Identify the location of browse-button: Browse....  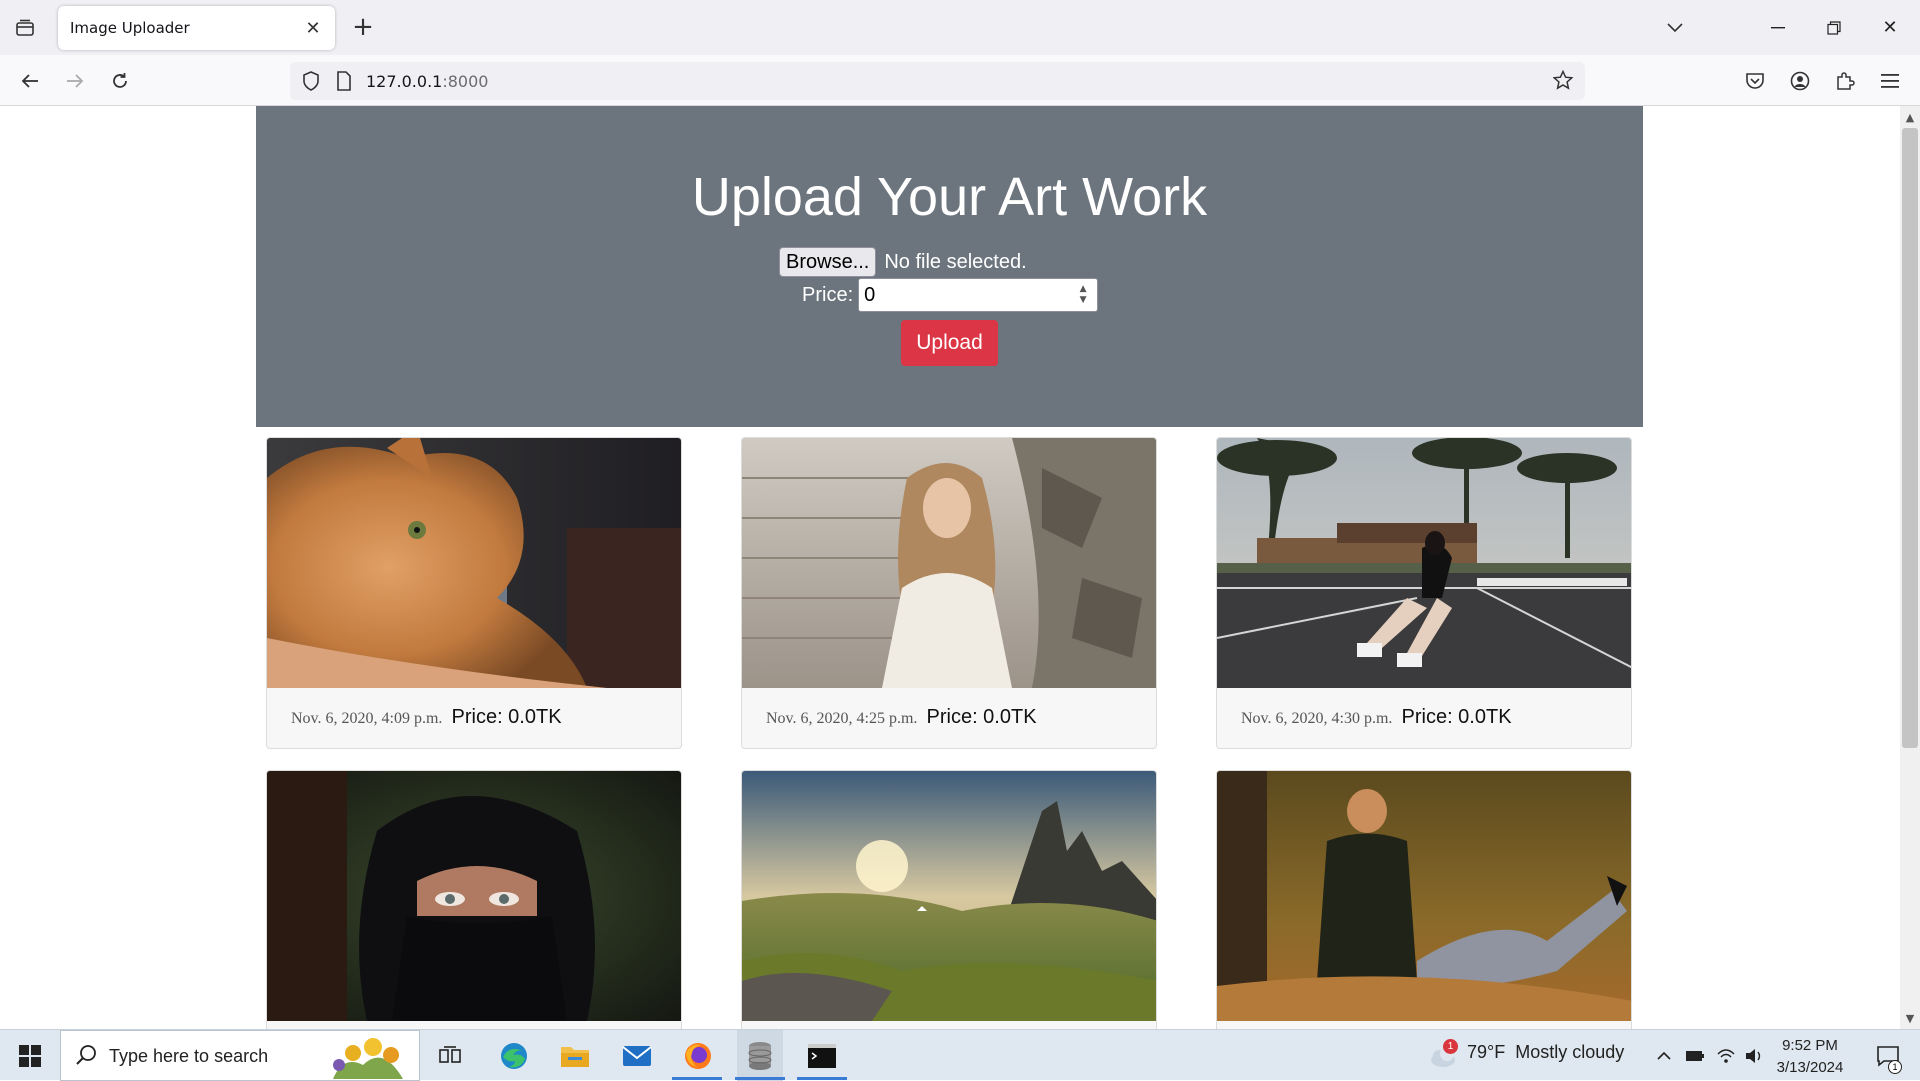
(828, 262).